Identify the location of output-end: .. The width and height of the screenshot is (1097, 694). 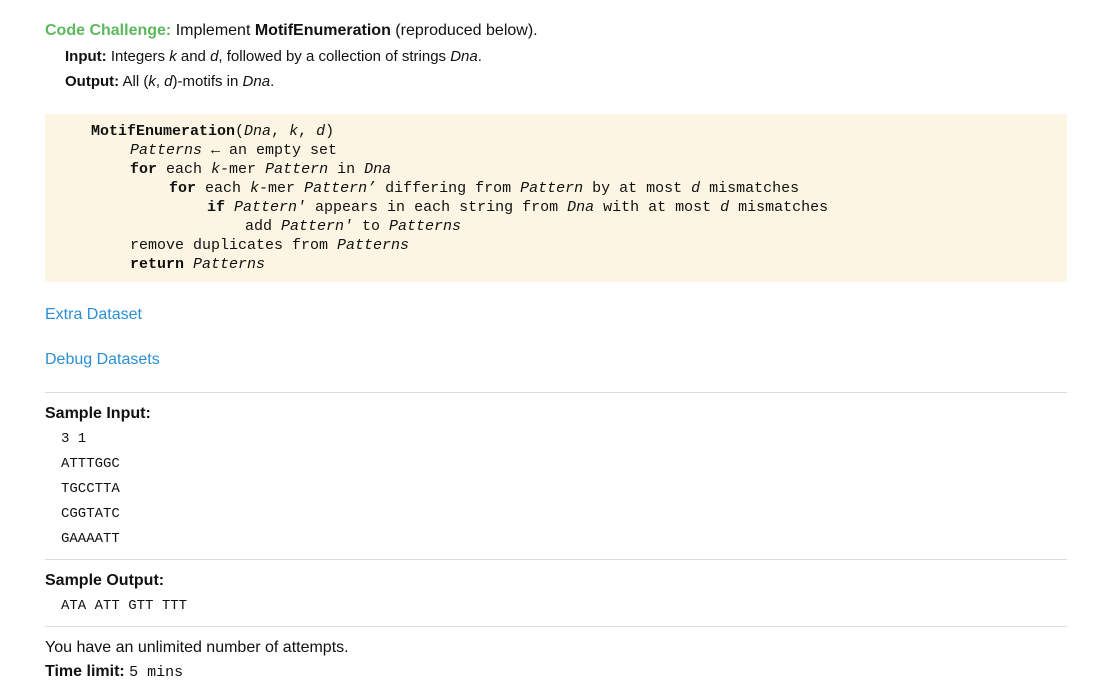
(272, 81).